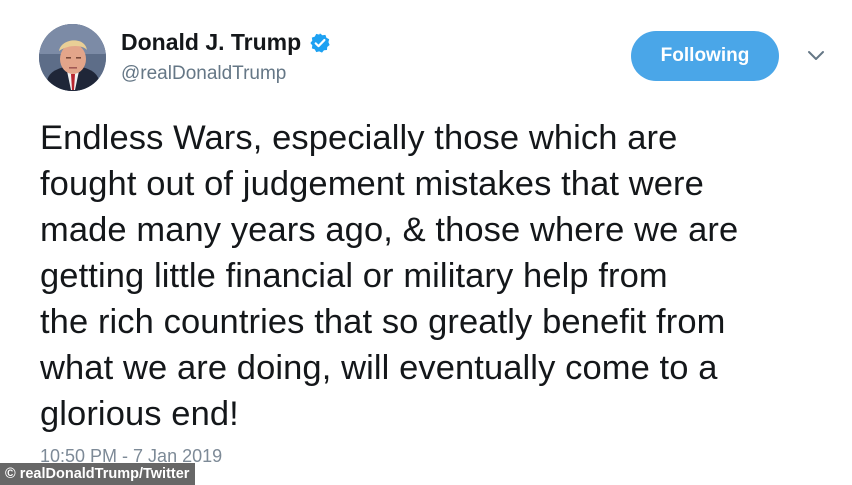  Describe the element at coordinates (816, 56) in the screenshot. I see `chevron-down-icon` at that location.